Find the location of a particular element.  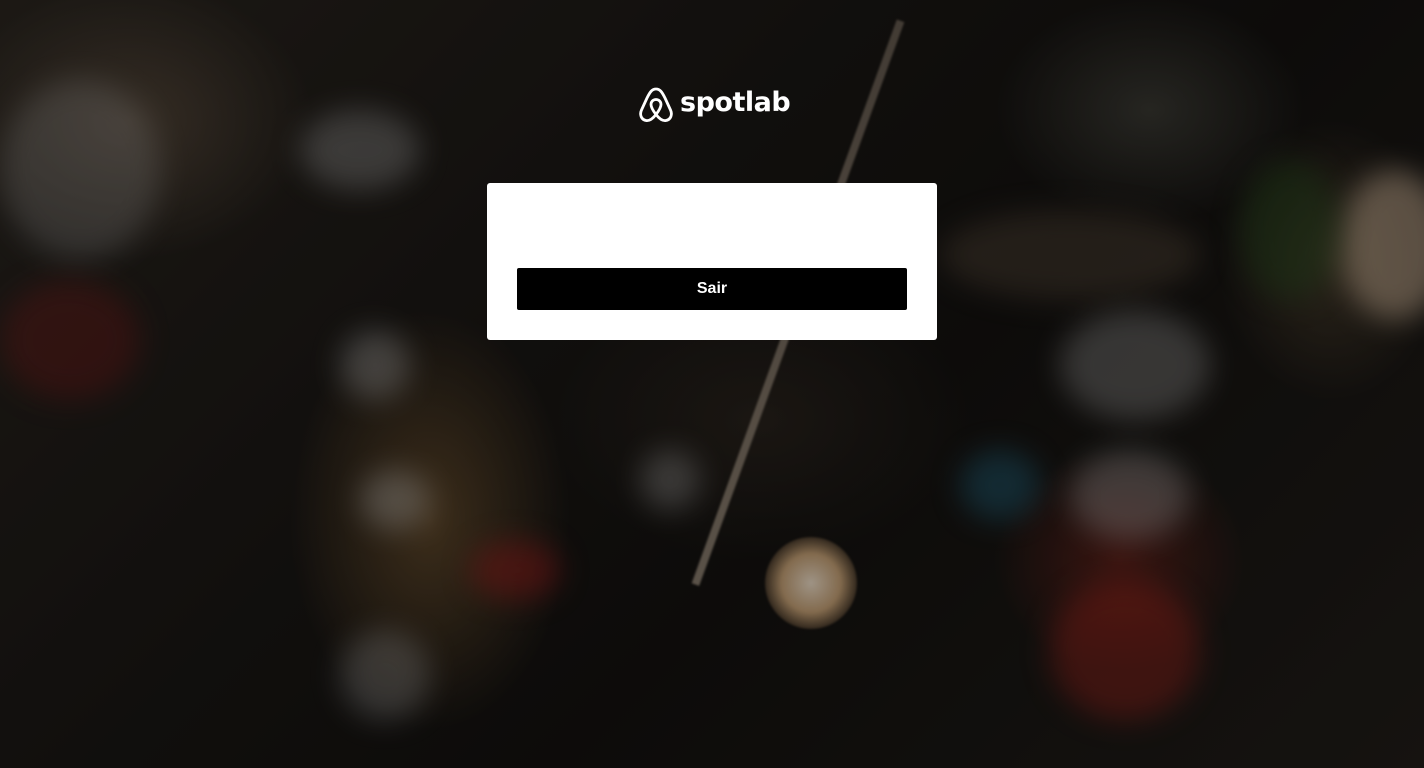

logout-button: Sair is located at coordinates (712, 289).